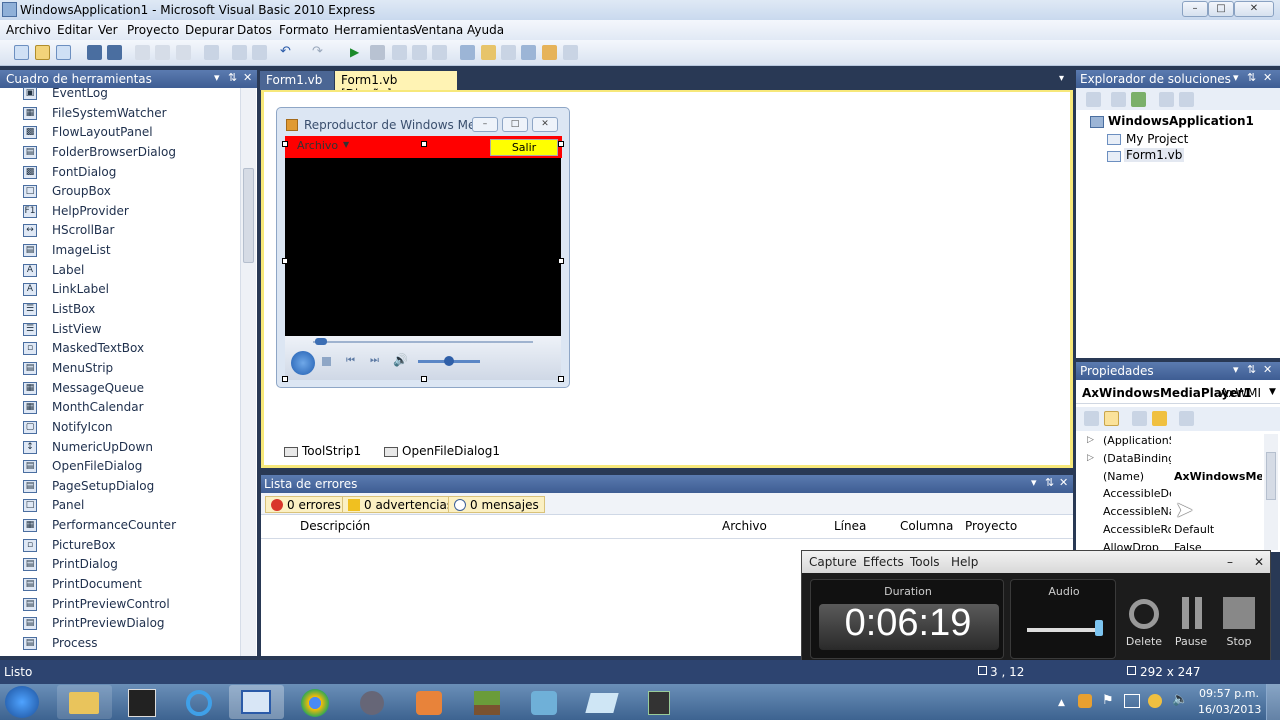  Describe the element at coordinates (120, 369) in the screenshot. I see `toolbox-item-menustrip: ▤ MenuStrip` at that location.